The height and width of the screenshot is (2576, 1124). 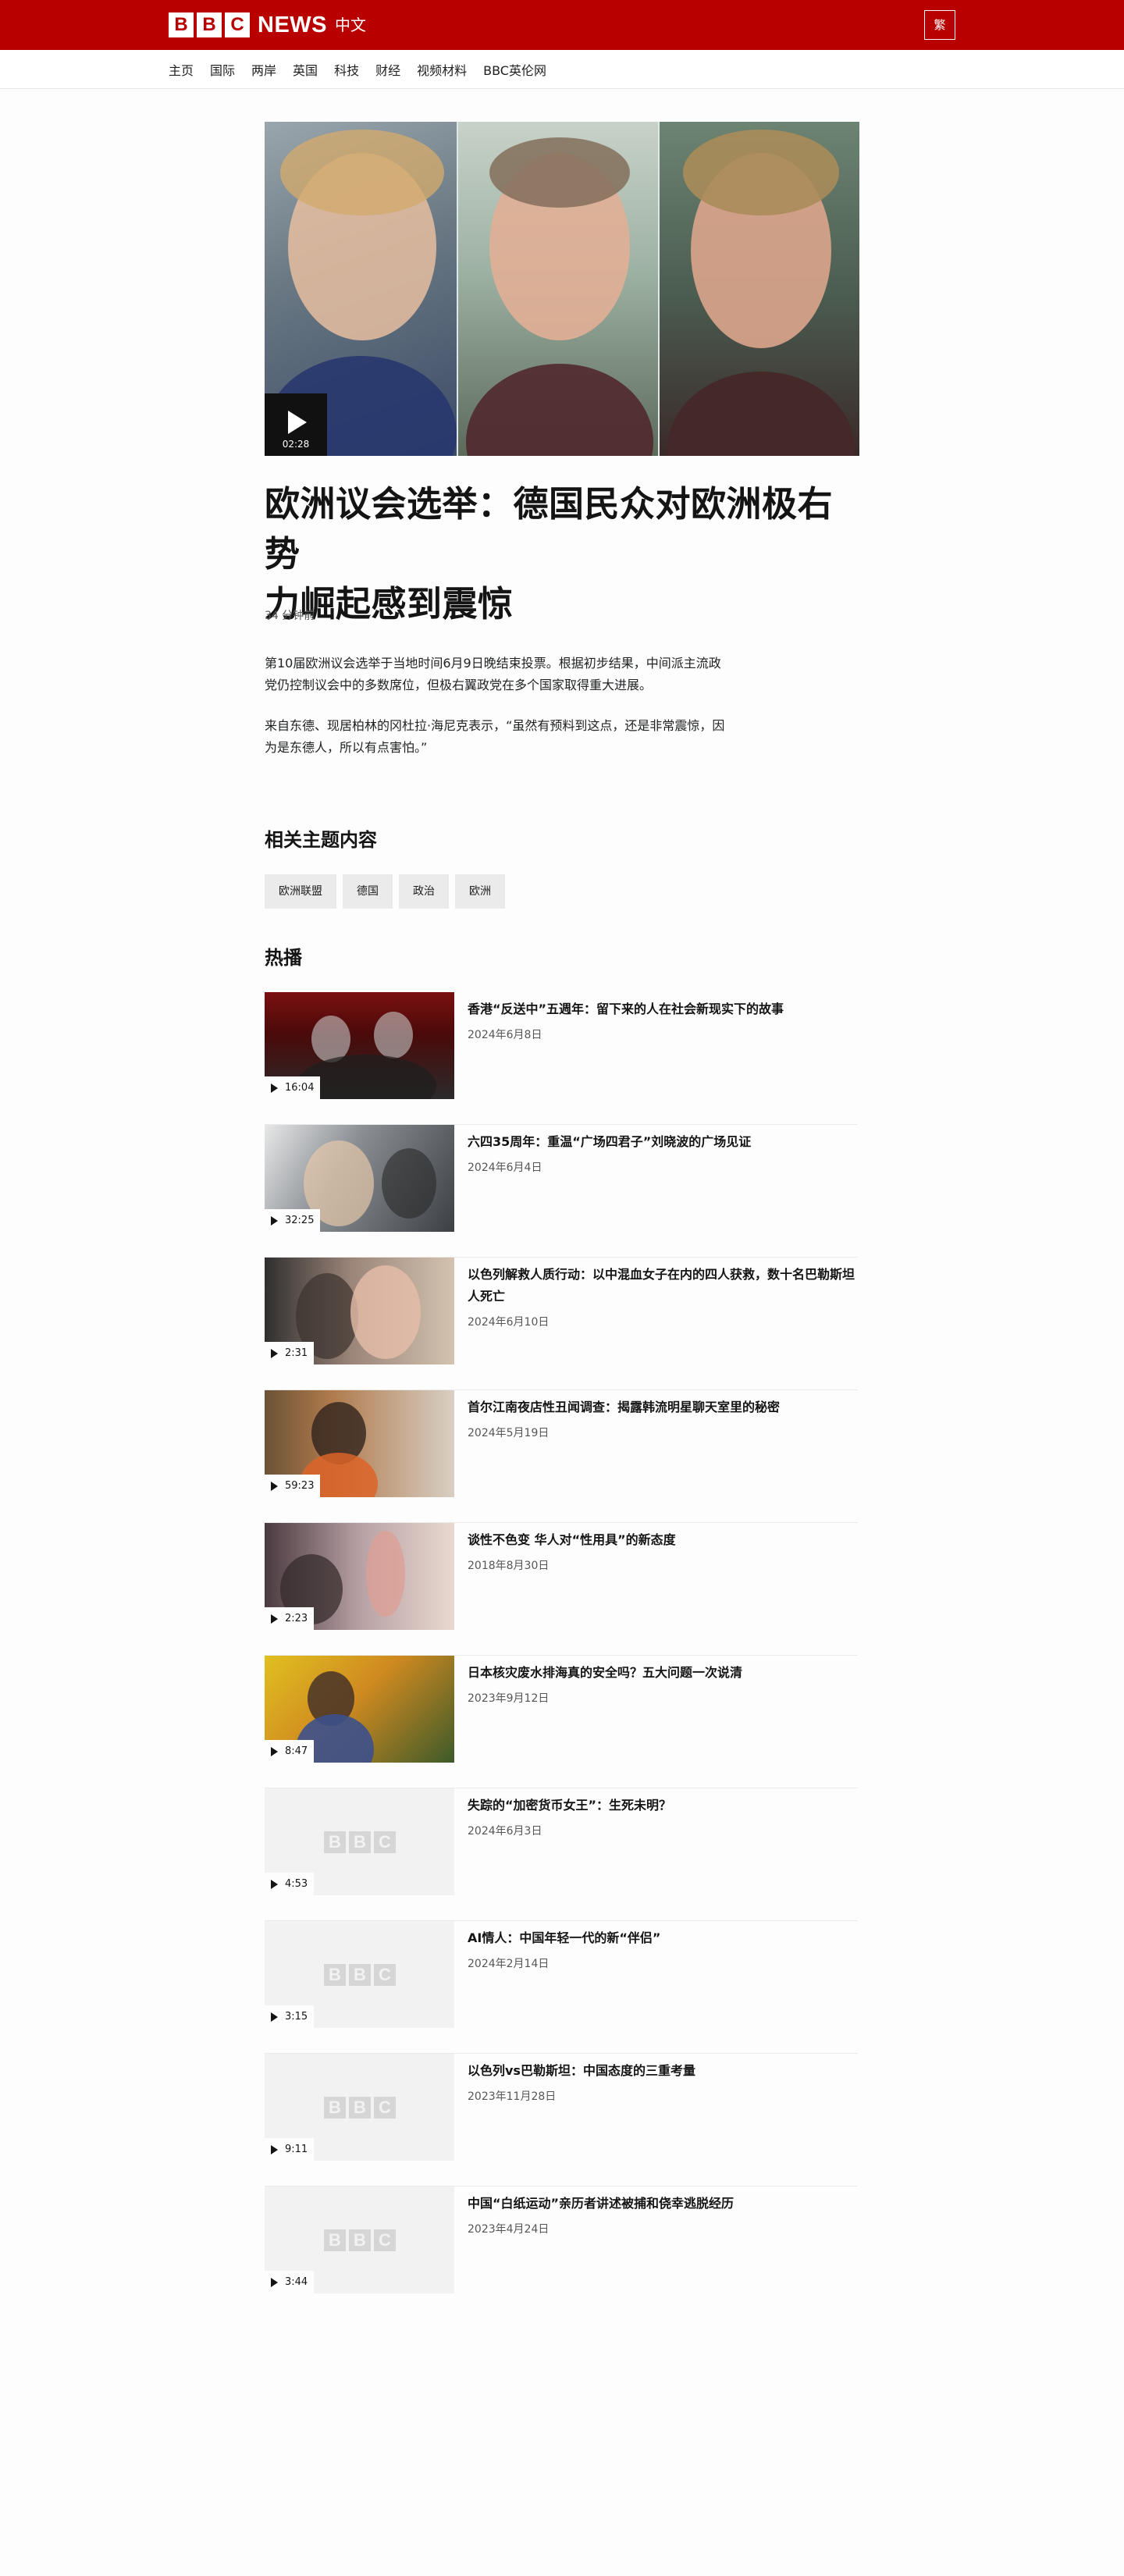 What do you see at coordinates (351, 25) in the screenshot?
I see `logo-chinese-text: 中文` at bounding box center [351, 25].